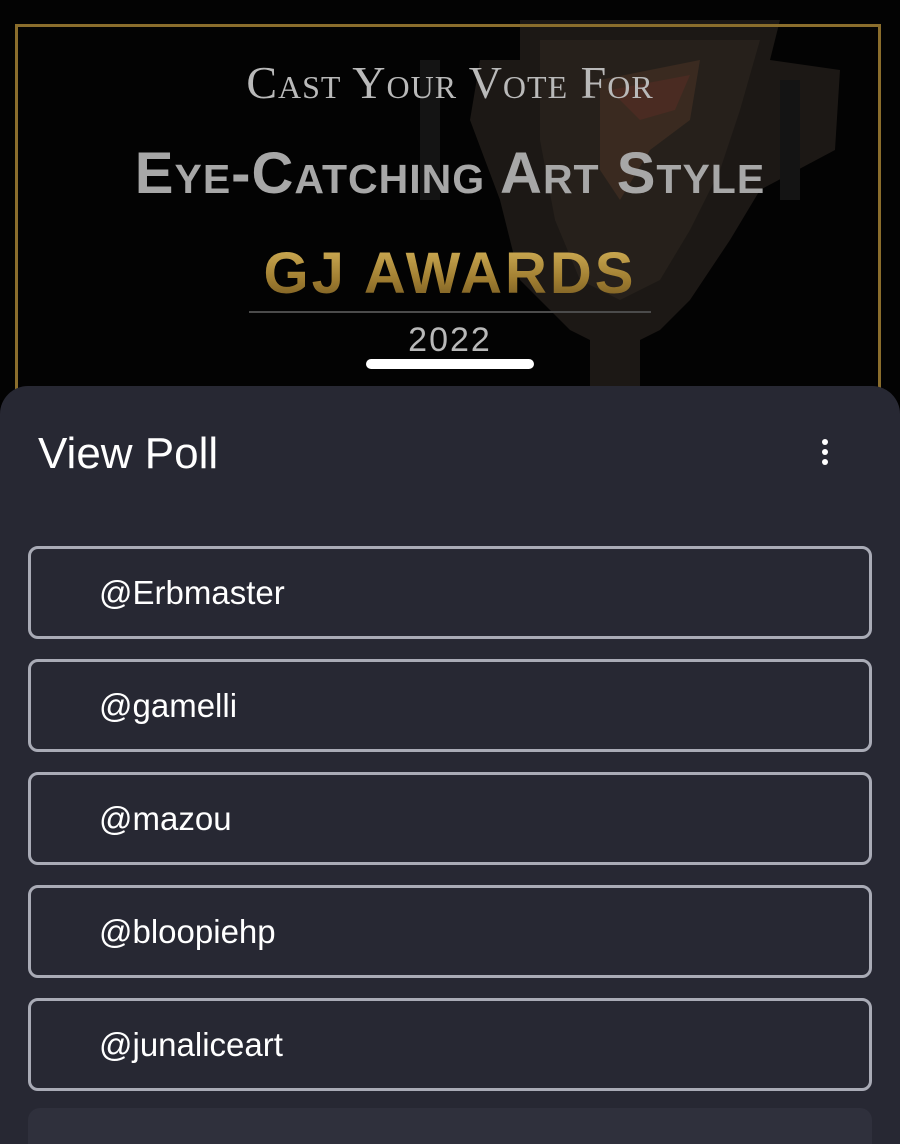 Image resolution: width=900 pixels, height=1144 pixels. I want to click on poll-option-label: @bloopiehp, so click(187, 931).